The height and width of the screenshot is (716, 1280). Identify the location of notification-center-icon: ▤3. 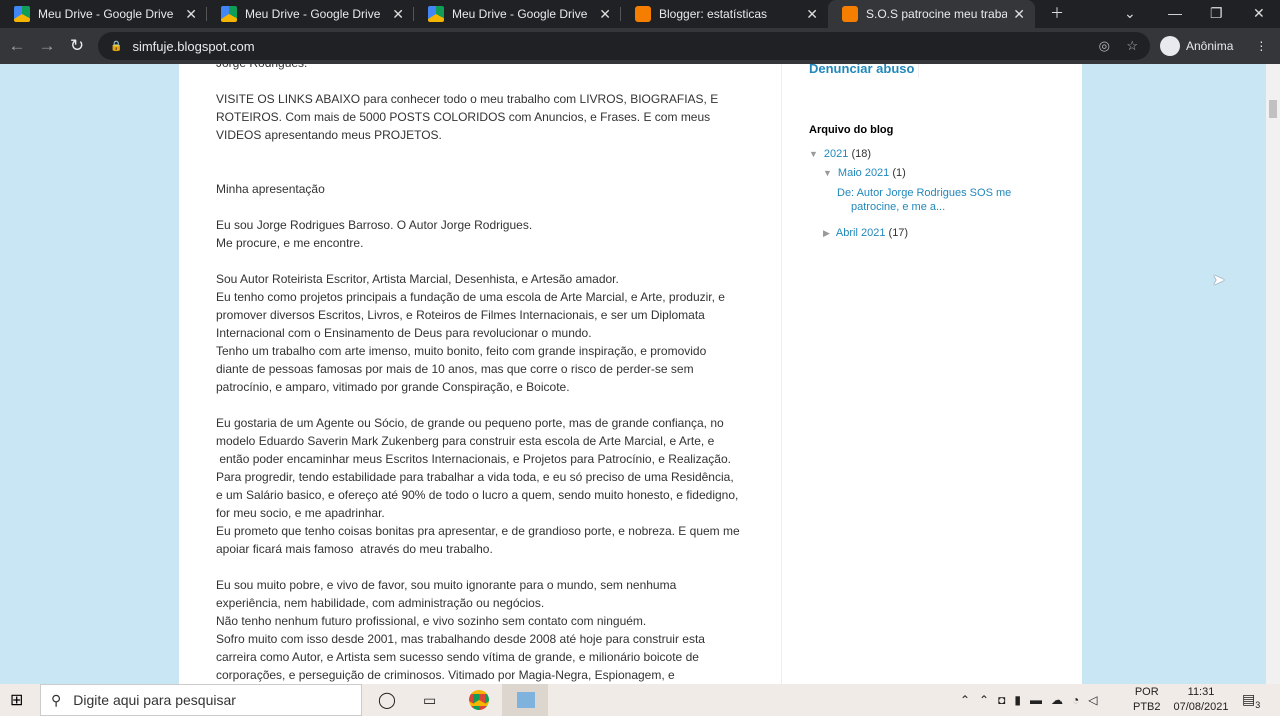
(1251, 700).